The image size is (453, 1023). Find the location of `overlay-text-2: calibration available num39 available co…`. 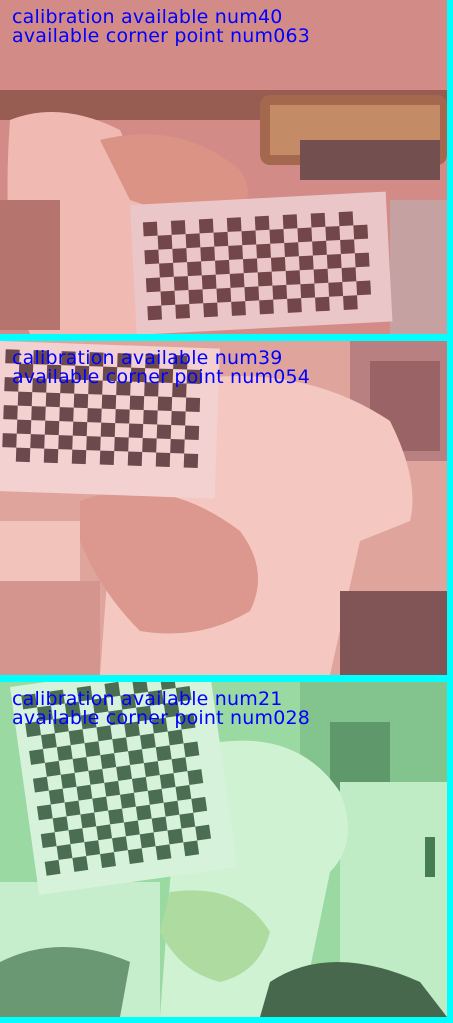

overlay-text-2: calibration available num39 available co… is located at coordinates (161, 368).